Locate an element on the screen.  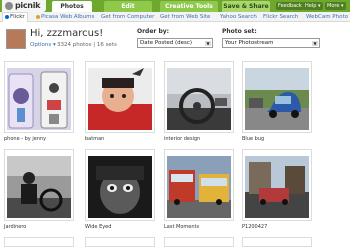
order-by-select: Date Posted (desc) ▼ is located at coordinates (175, 43).